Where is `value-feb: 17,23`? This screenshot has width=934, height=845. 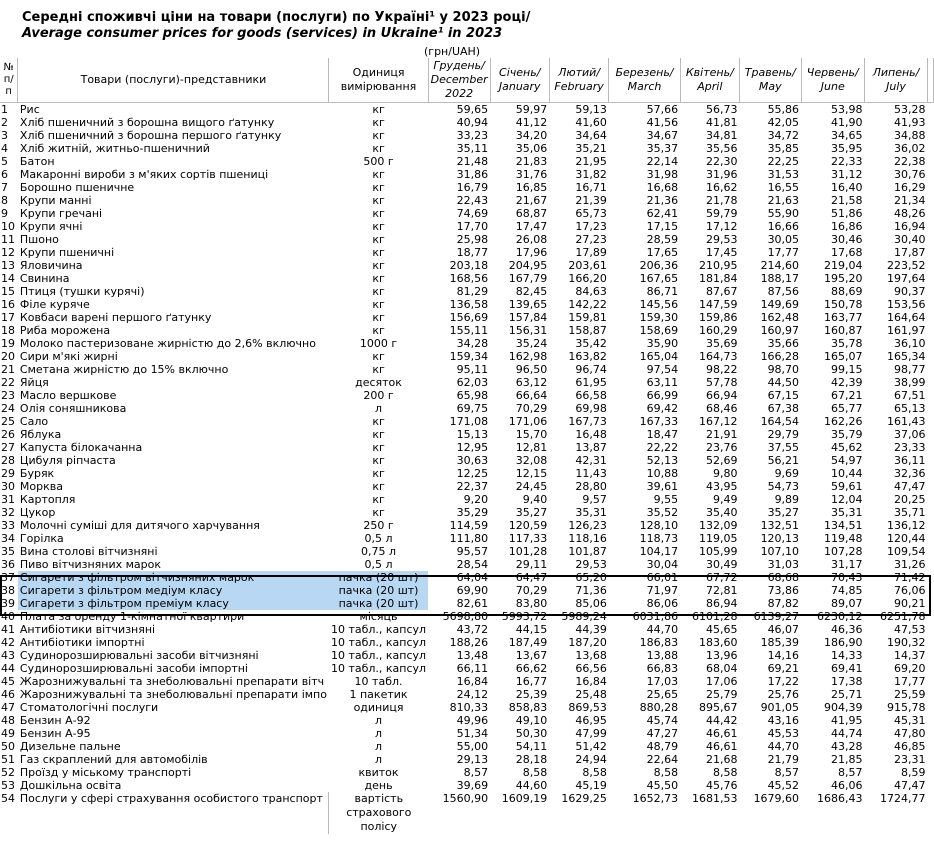
value-feb: 17,23 is located at coordinates (591, 226).